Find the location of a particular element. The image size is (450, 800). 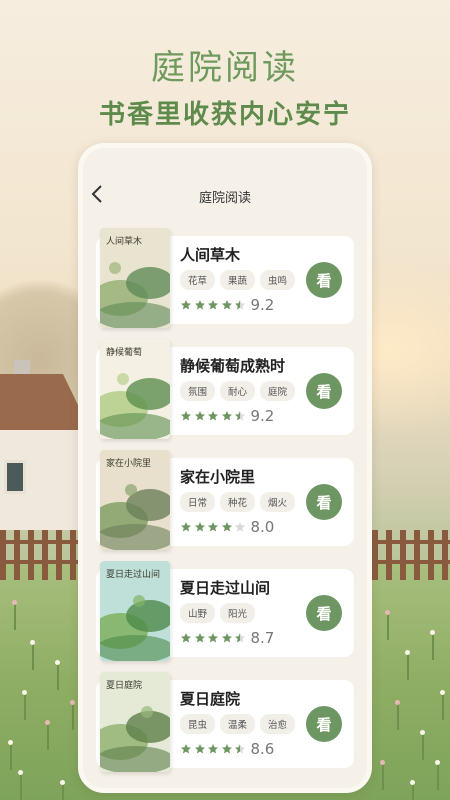

book-title: 夏日走过山间 is located at coordinates (225, 587).